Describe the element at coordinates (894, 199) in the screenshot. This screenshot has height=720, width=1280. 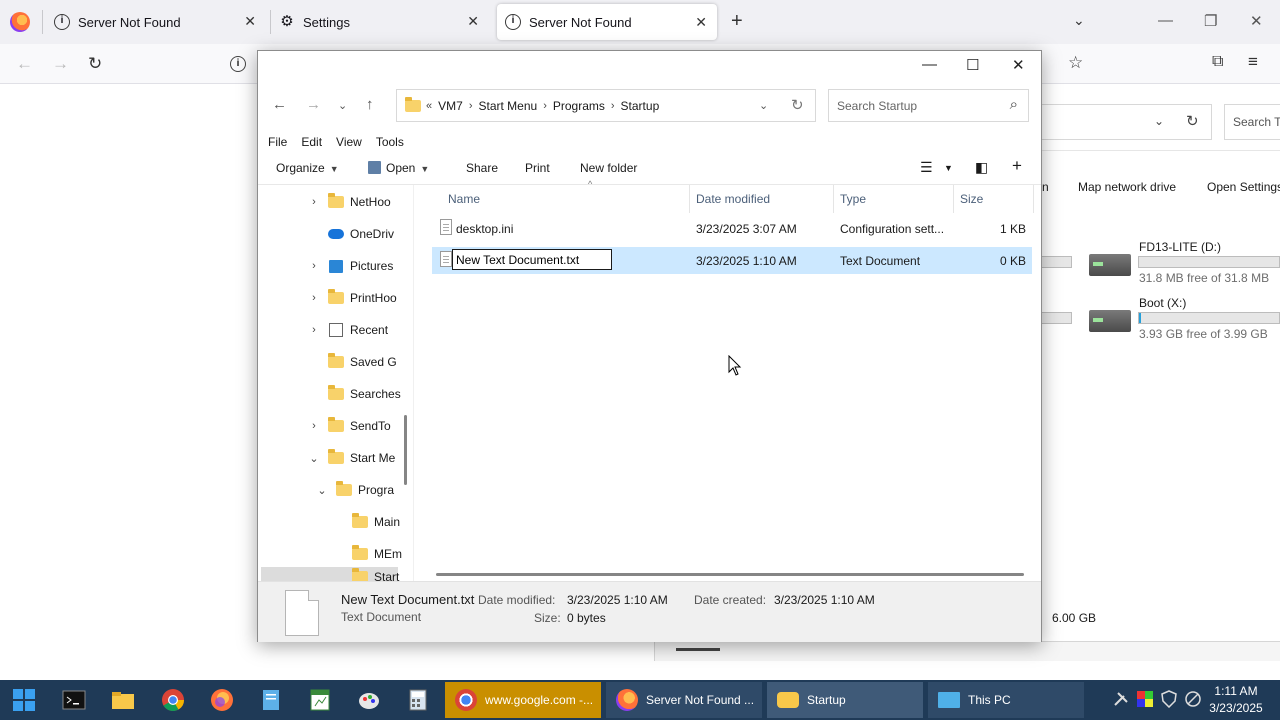
I see `column-header-type: Type` at that location.